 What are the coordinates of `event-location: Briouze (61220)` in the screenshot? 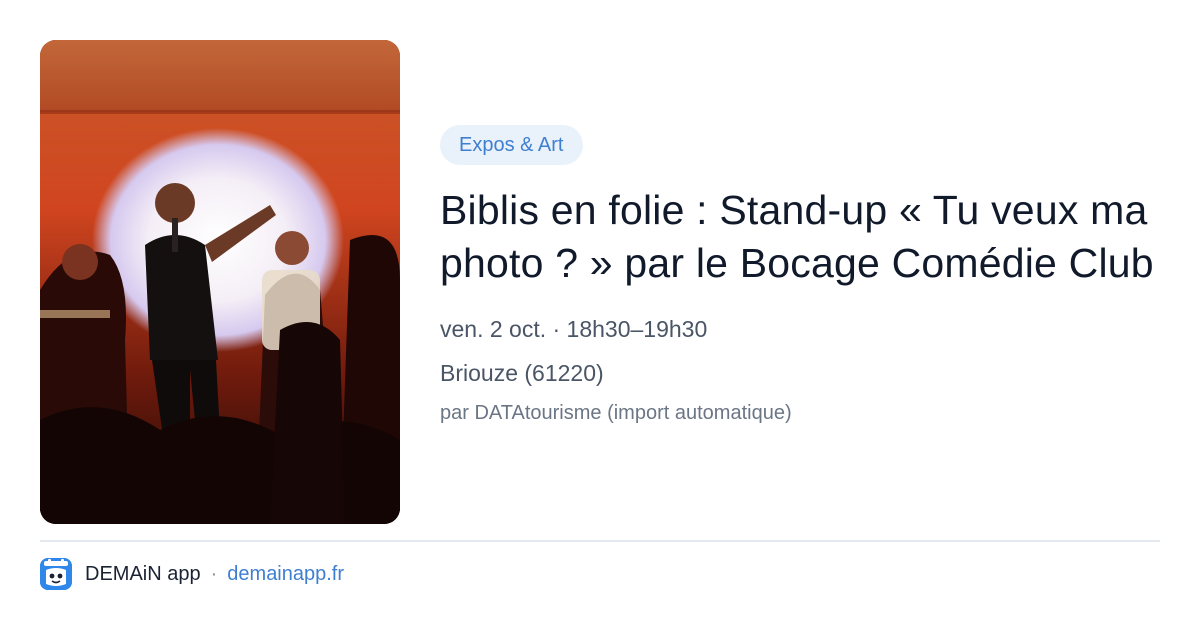 It's located at (522, 373).